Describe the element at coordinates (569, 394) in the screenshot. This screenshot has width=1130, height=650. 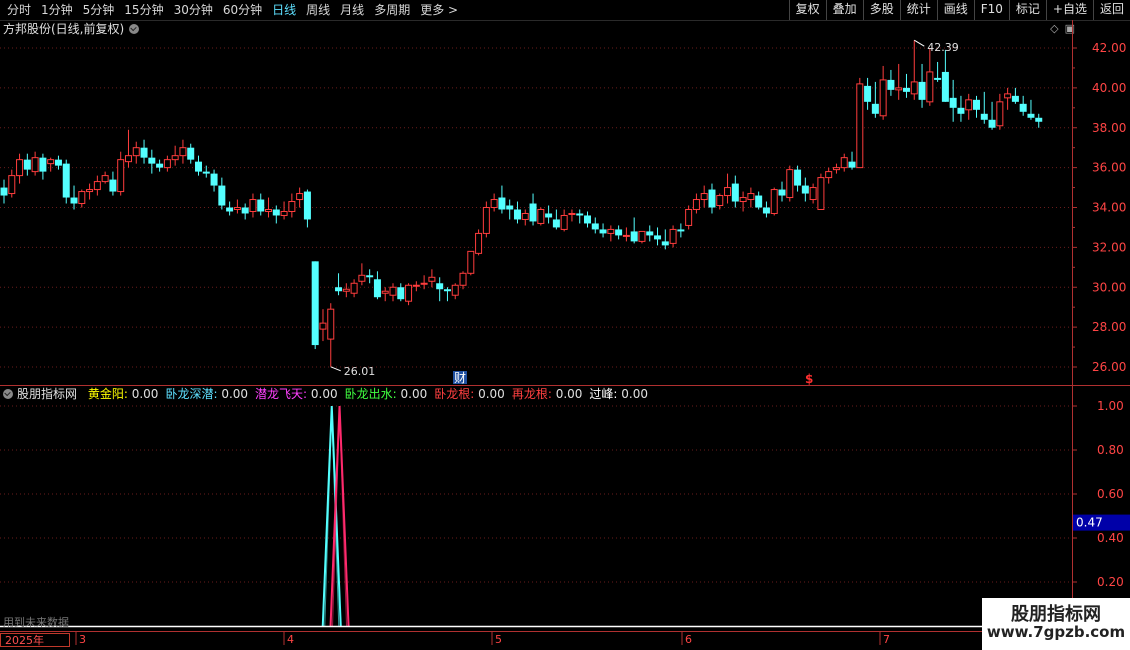
I see `indicator-value-5: 0.00` at that location.